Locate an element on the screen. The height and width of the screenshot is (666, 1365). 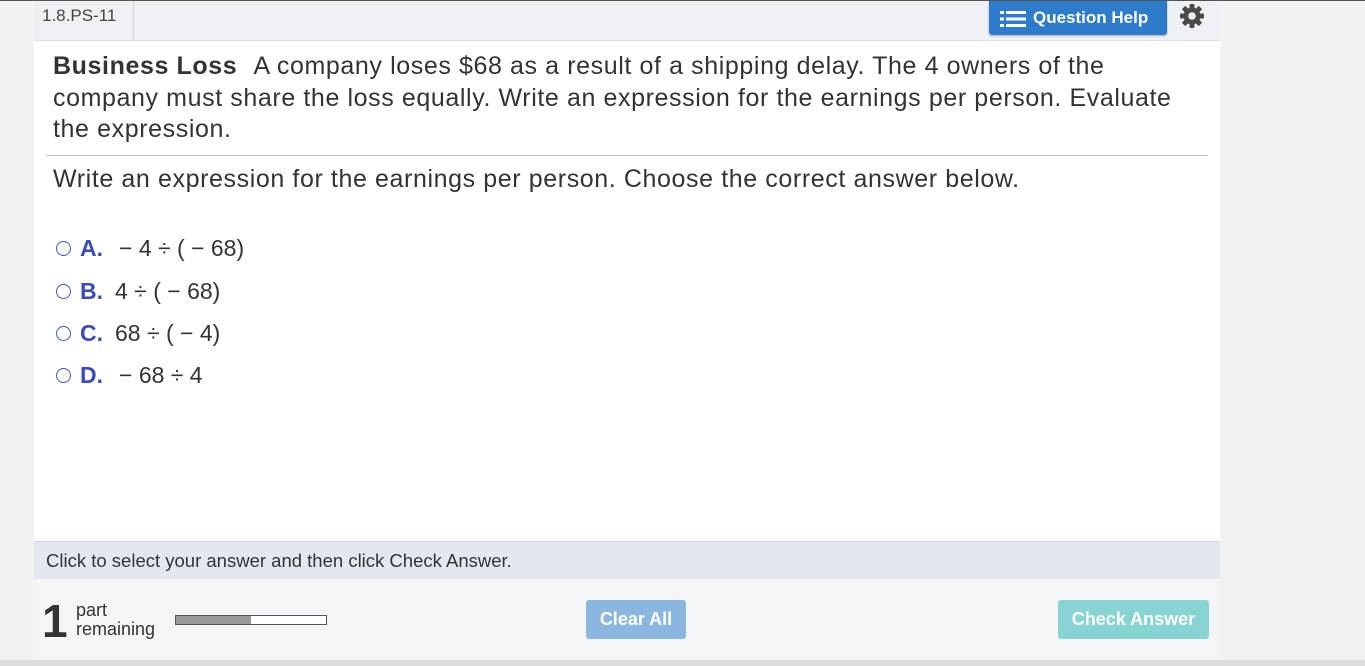
choice-d: D. − 68 ÷ 4 is located at coordinates (129, 375).